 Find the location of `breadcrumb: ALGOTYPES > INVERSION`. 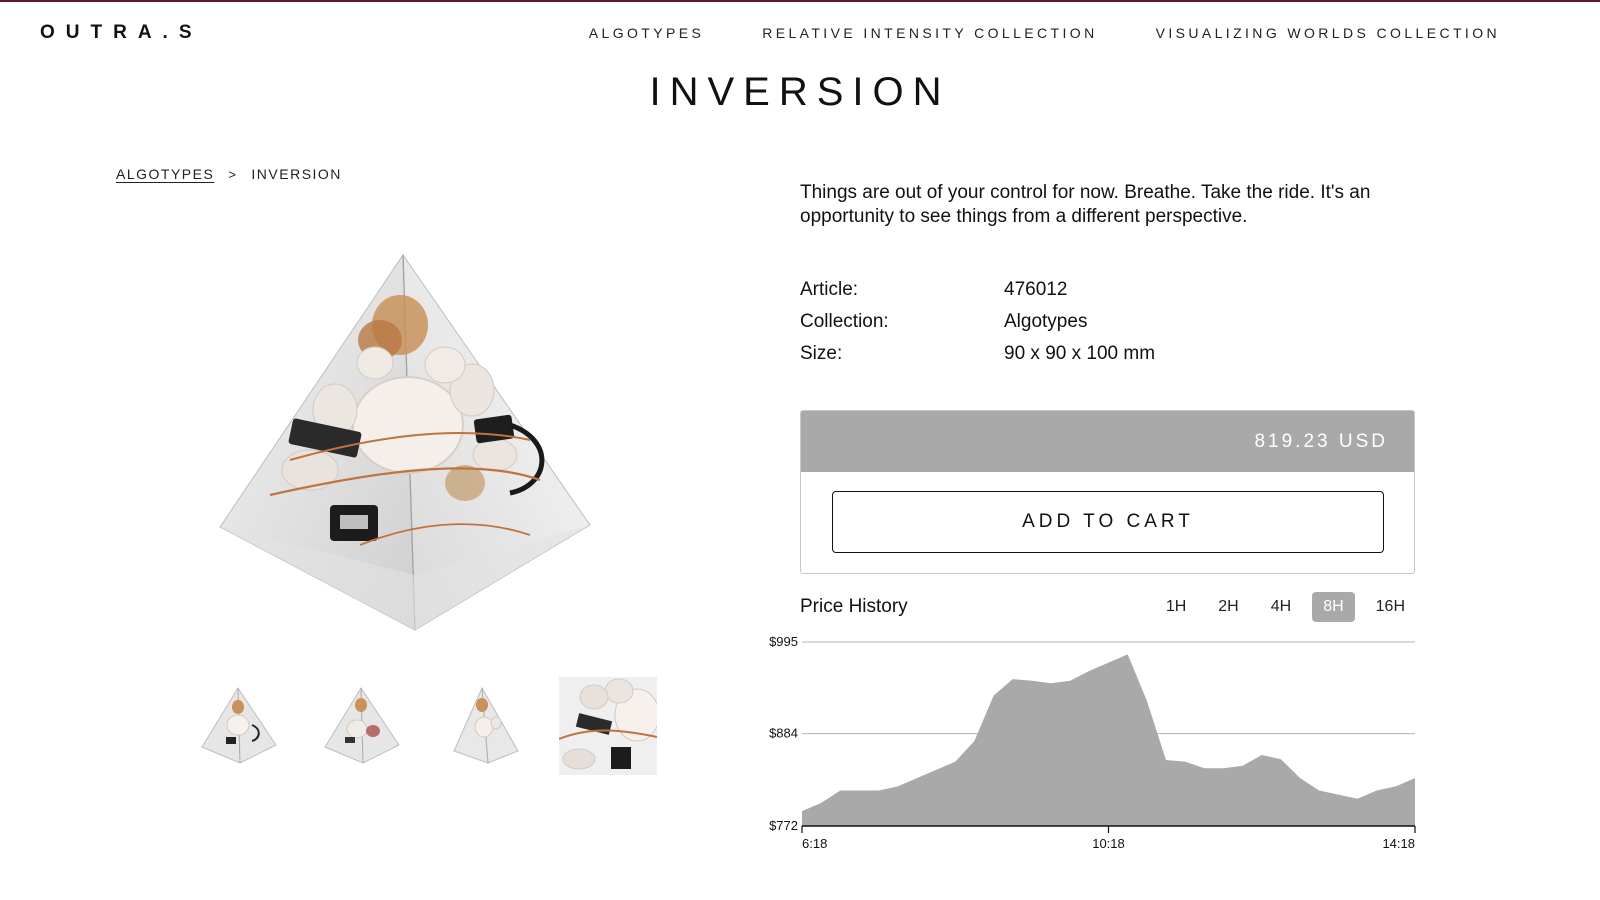

breadcrumb: ALGOTYPES > INVERSION is located at coordinates (229, 174).